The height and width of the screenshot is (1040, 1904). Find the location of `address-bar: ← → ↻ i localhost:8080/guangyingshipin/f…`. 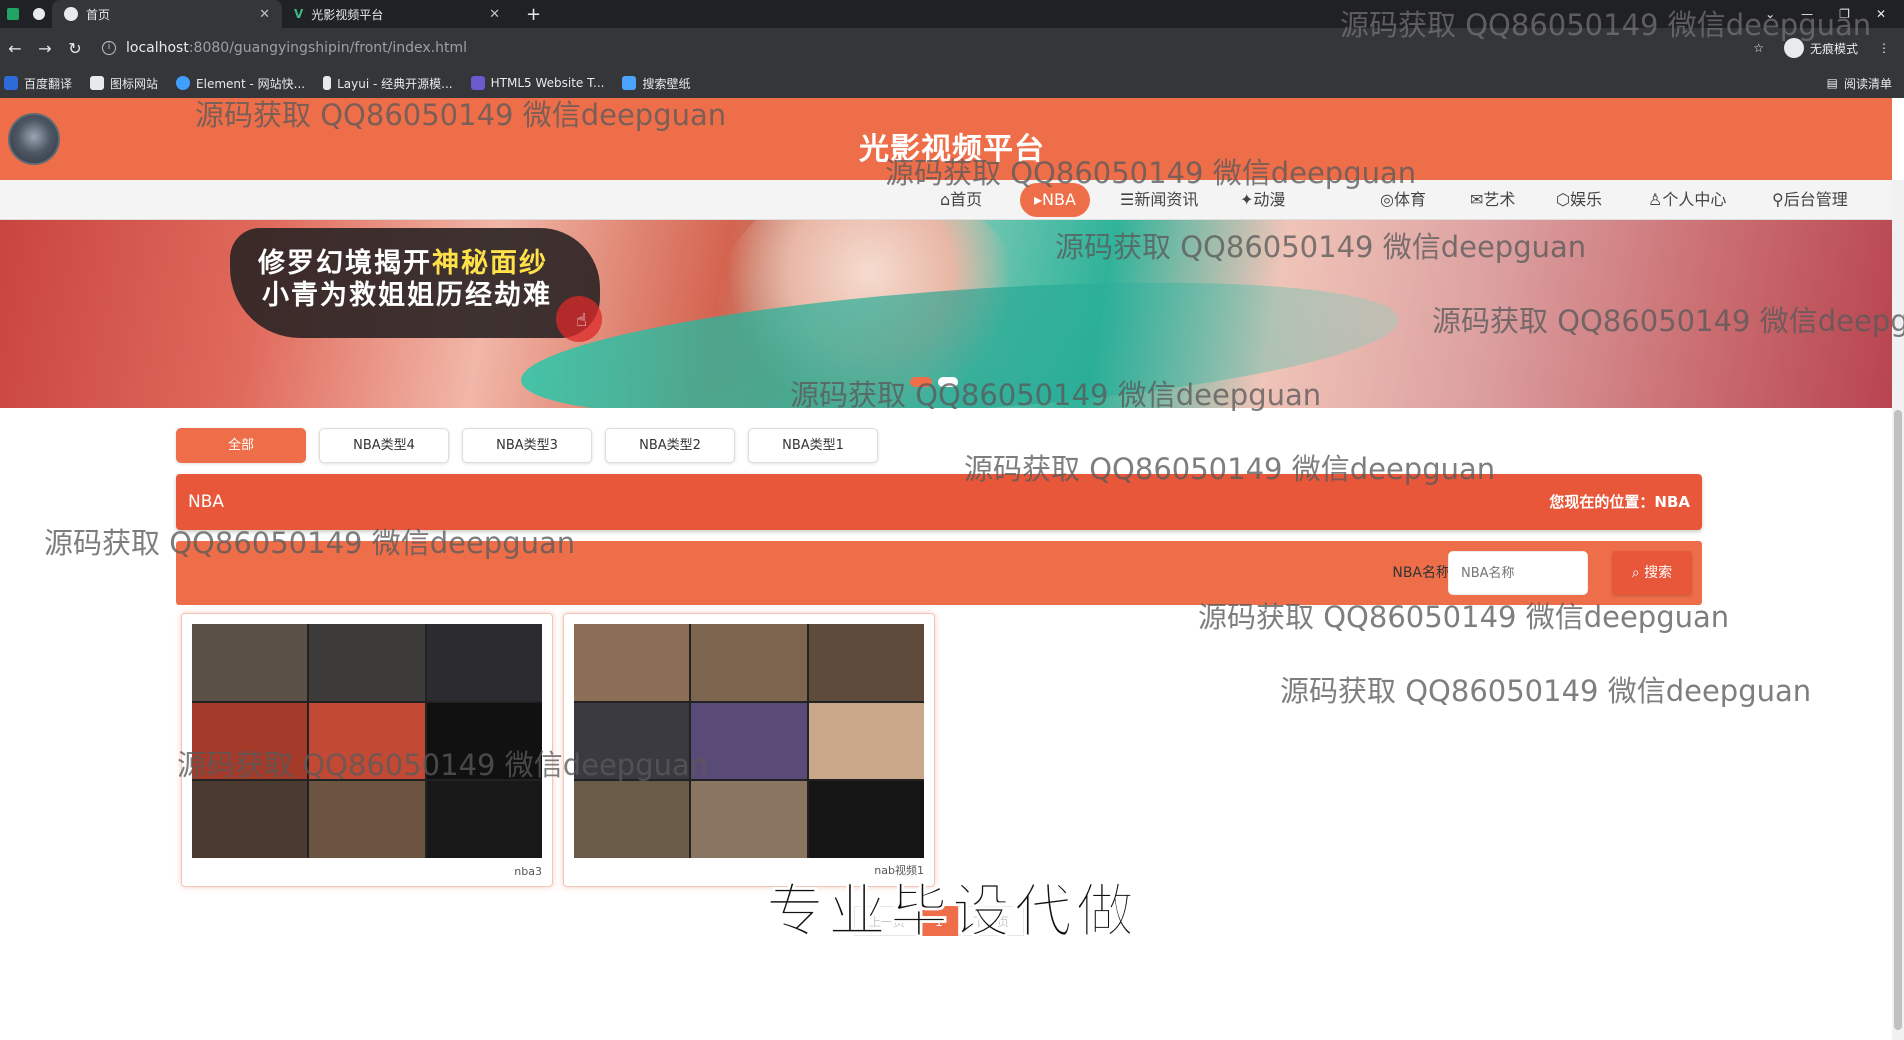

address-bar: ← → ↻ i localhost:8080/guangyingshipin/f… is located at coordinates (952, 48).